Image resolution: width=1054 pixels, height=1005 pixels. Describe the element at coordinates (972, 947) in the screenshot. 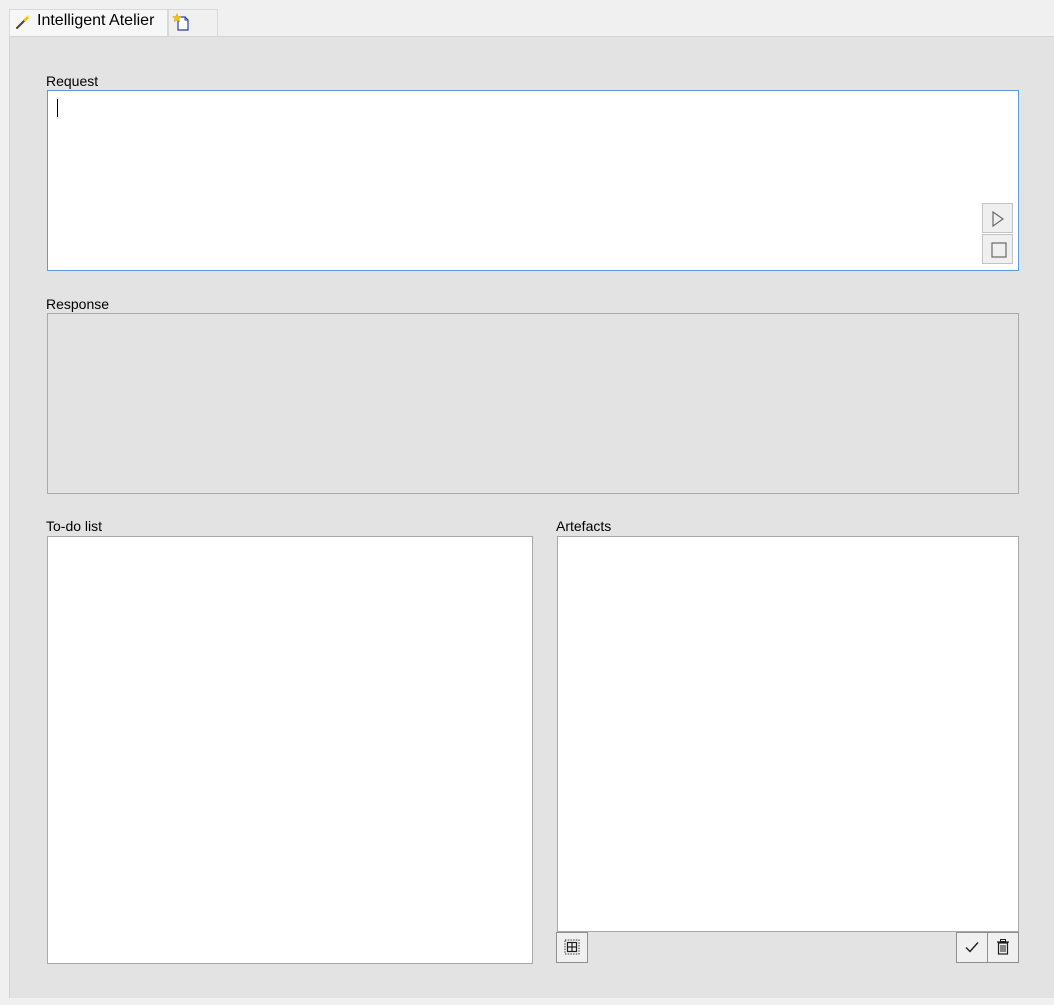

I see `accept-artefact-button` at that location.